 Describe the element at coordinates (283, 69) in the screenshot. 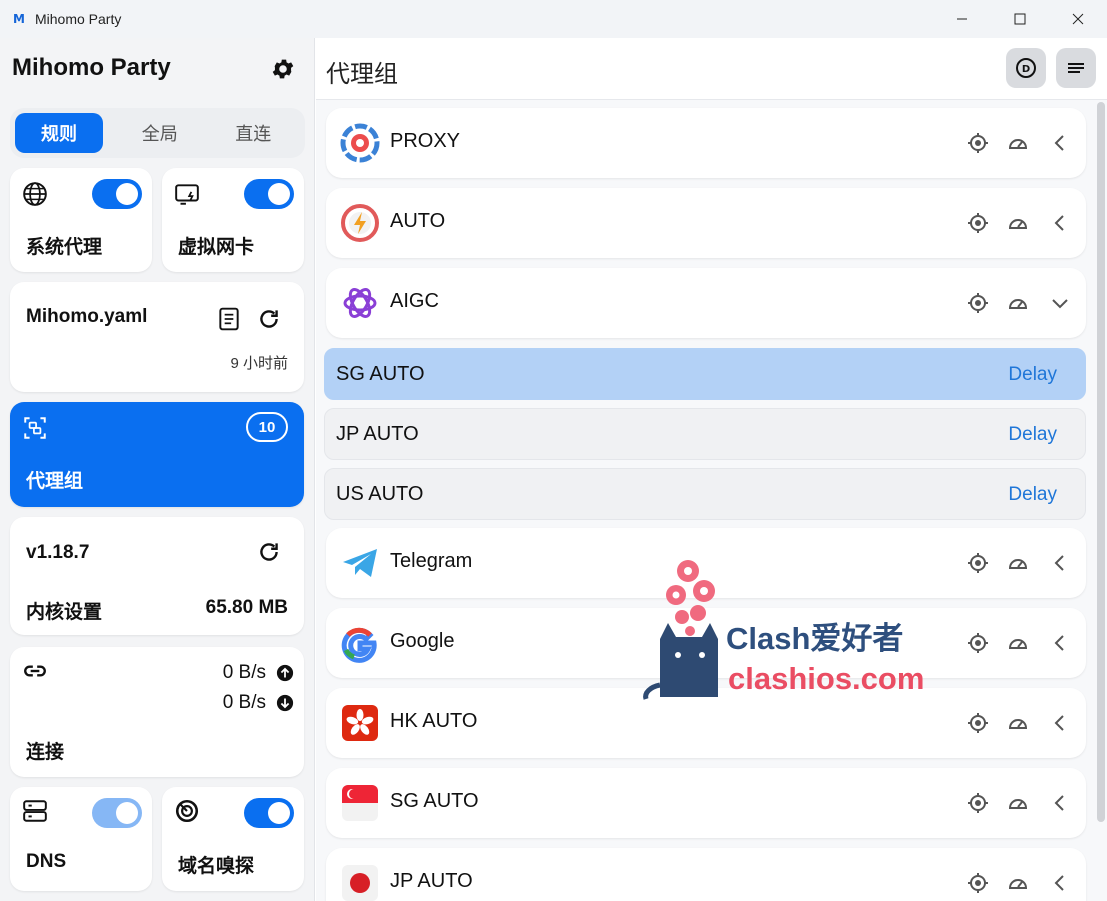

I see `settings-gear-icon` at that location.